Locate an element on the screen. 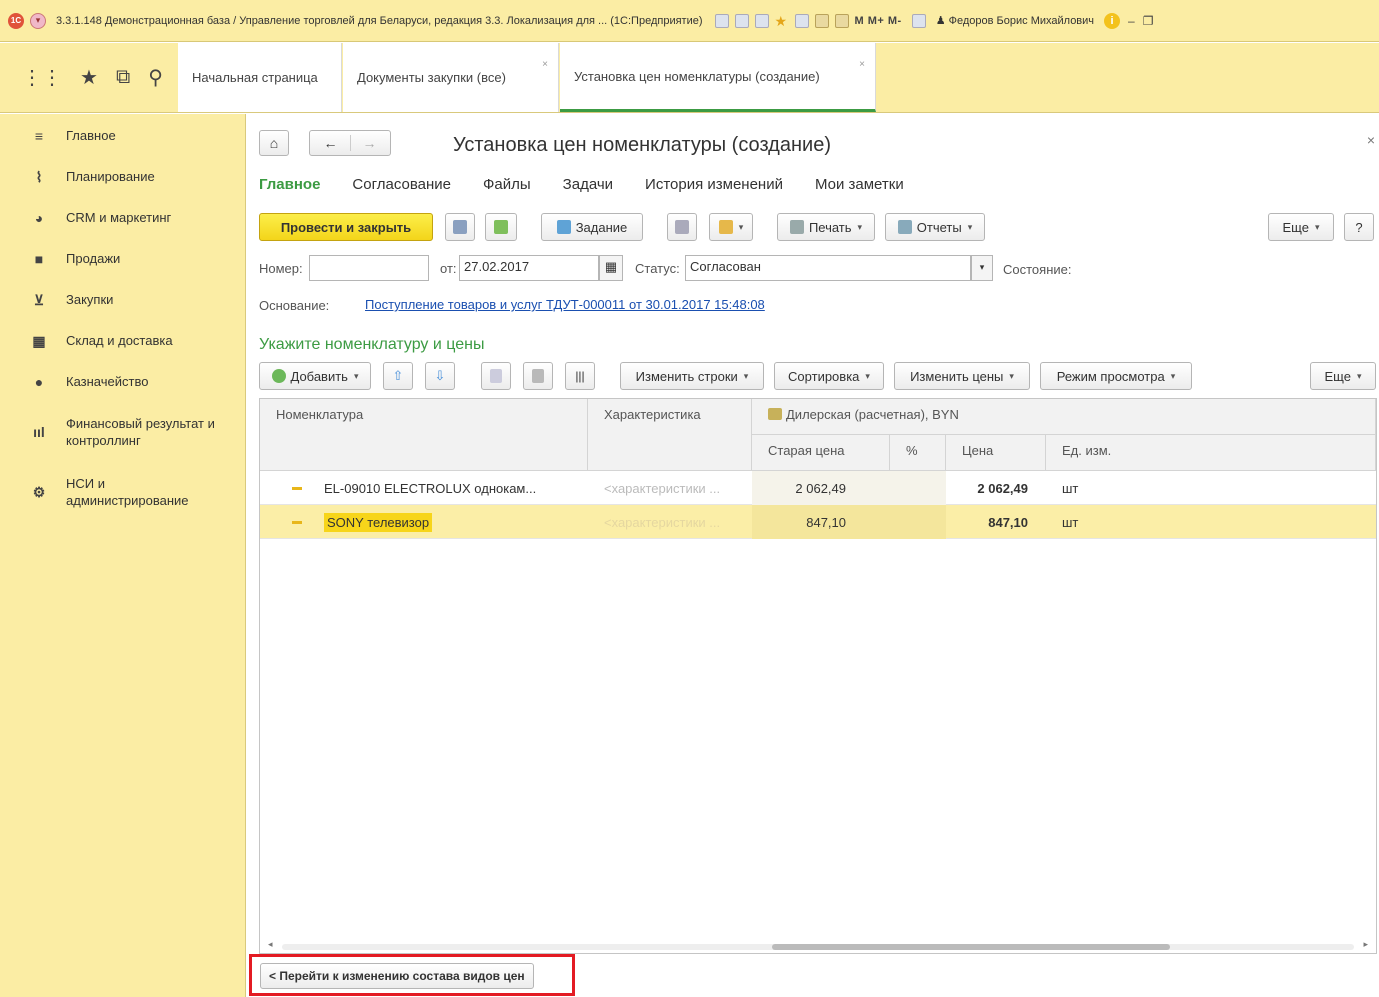 The image size is (1379, 997). status-dropdown-button: ▾ is located at coordinates (982, 268).